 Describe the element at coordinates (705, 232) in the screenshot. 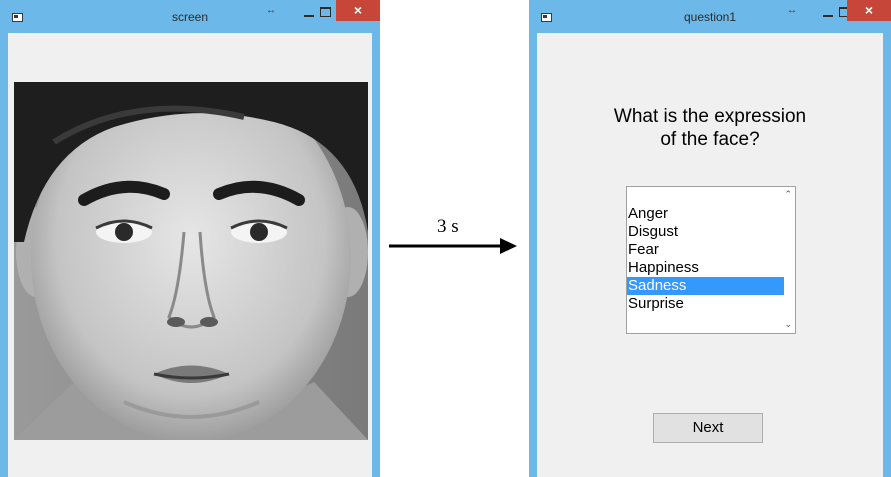

I see `list-item-disgust: Disgust` at that location.